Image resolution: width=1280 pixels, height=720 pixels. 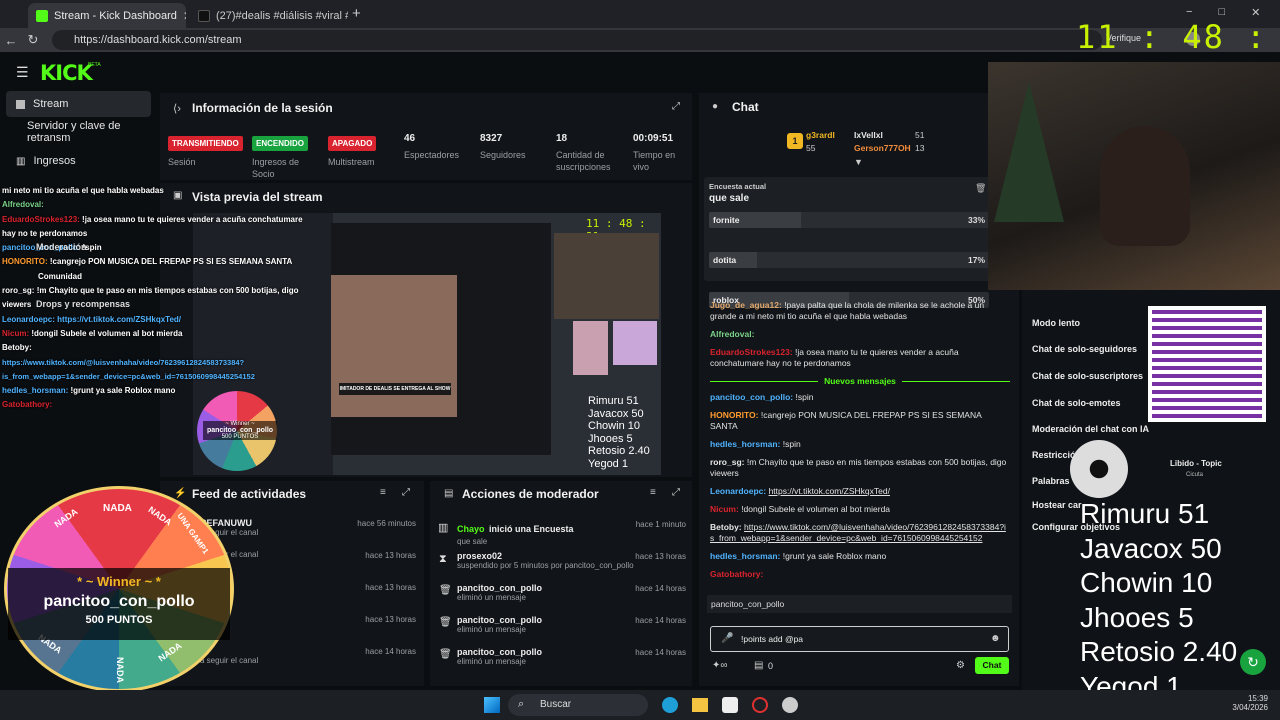 I want to click on mod-time: hace 14 horas, so click(x=660, y=652).